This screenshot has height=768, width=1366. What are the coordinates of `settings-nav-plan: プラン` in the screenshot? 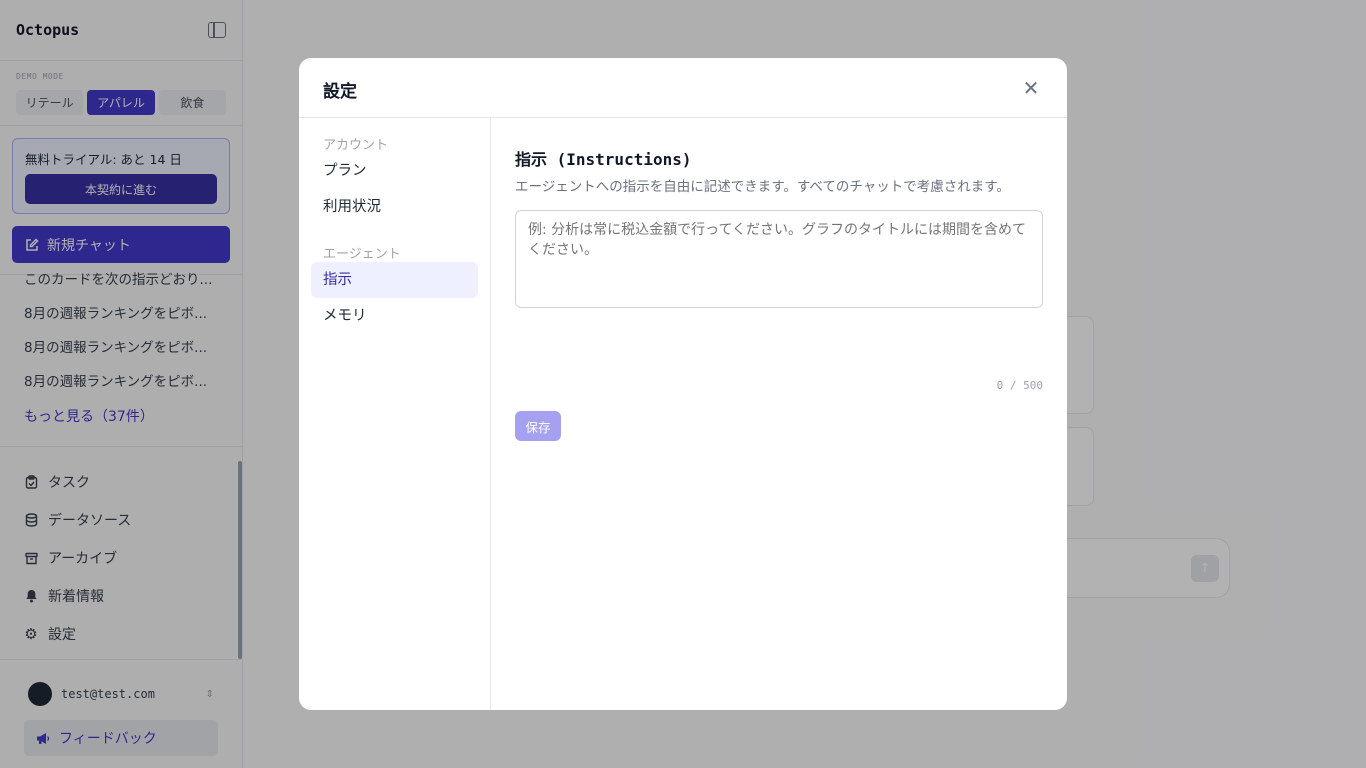 It's located at (394, 171).